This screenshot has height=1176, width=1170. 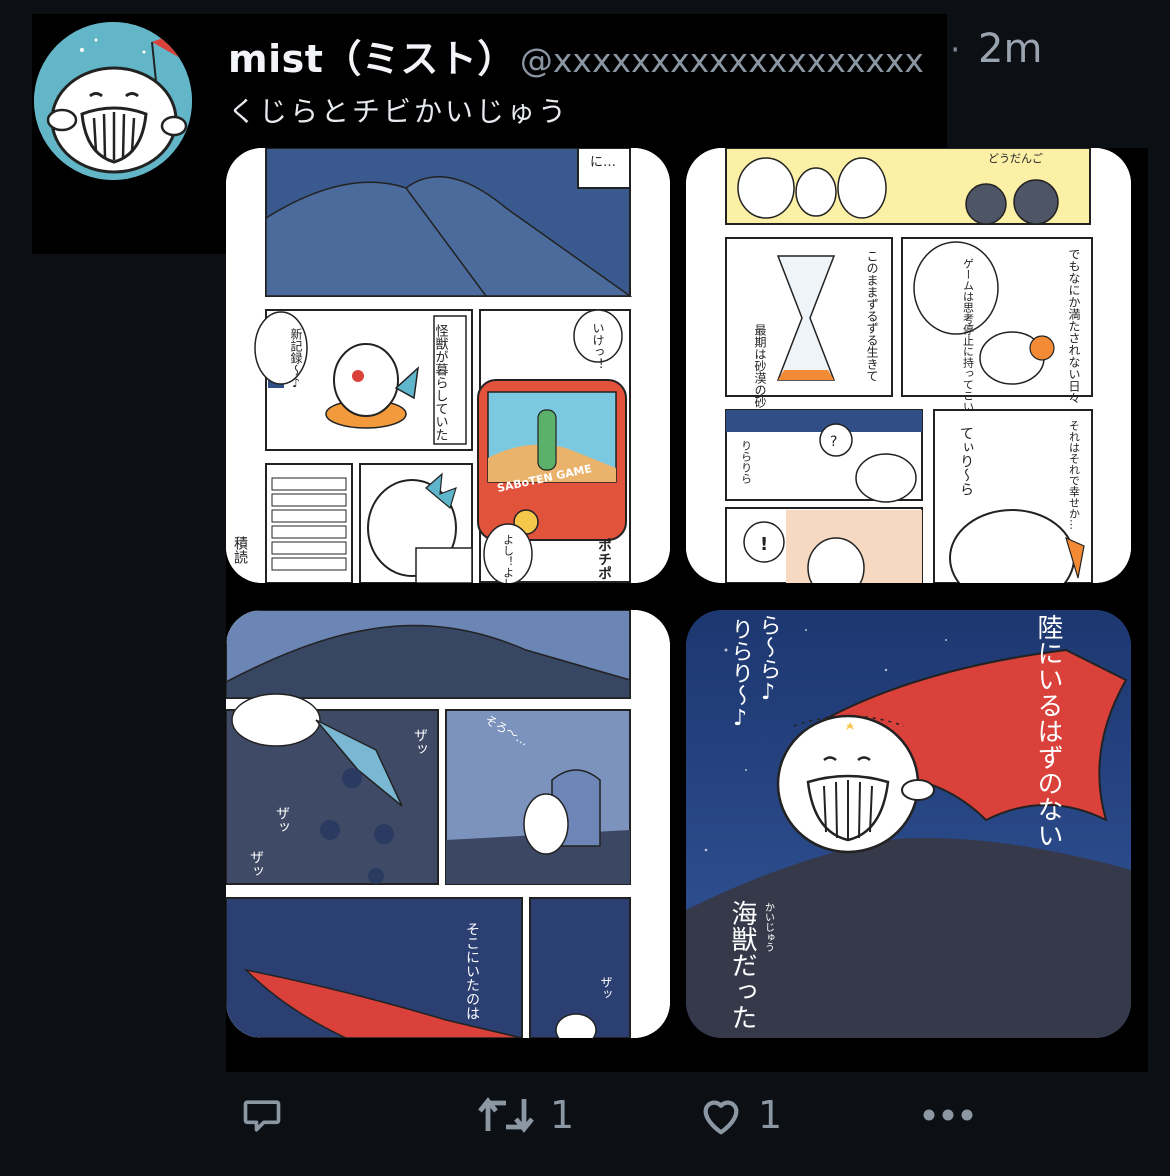 I want to click on retweet-icon, so click(x=506, y=1115).